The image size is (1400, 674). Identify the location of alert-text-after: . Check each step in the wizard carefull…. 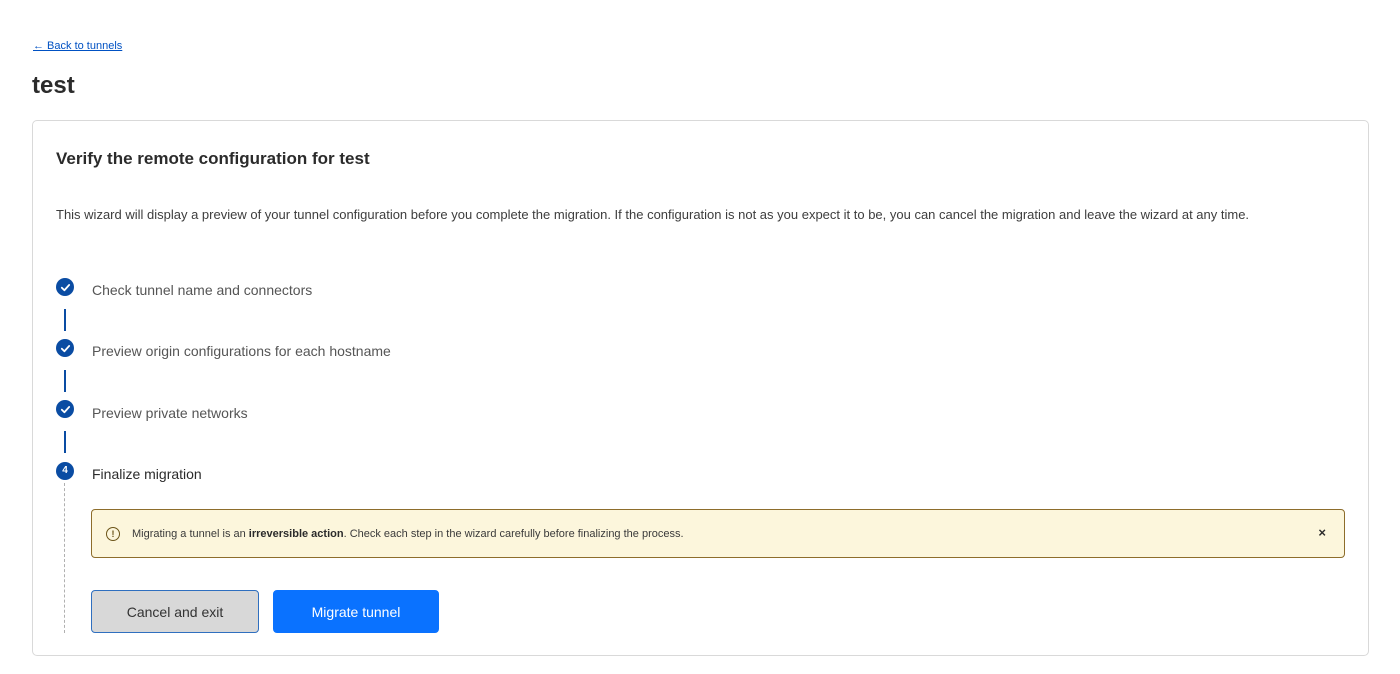
(513, 533).